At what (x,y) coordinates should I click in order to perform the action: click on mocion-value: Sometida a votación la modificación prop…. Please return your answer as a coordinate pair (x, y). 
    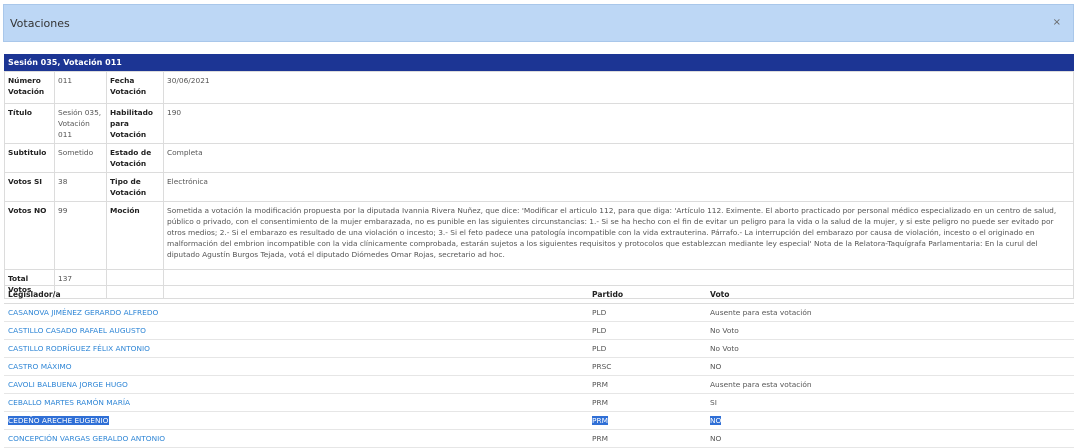
    Looking at the image, I should click on (618, 235).